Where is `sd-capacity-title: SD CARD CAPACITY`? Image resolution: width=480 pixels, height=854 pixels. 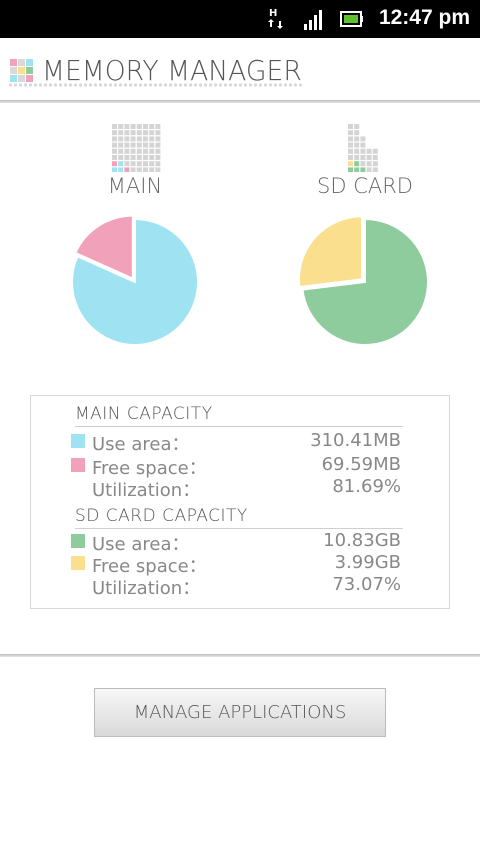
sd-capacity-title: SD CARD CAPACITY is located at coordinates (161, 516).